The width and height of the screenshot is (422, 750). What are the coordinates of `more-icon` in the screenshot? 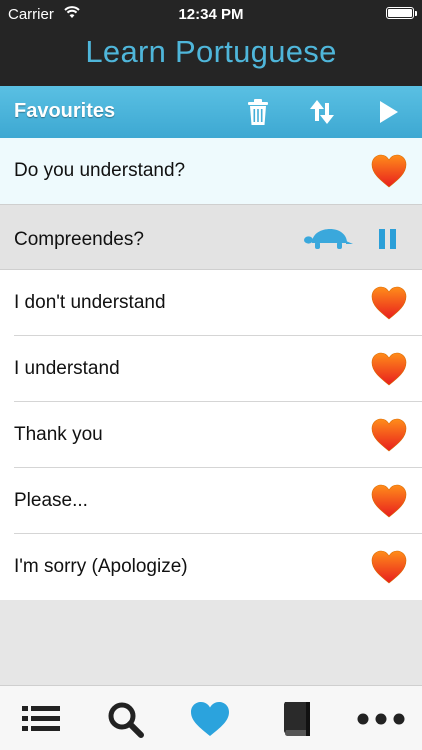 It's located at (381, 719).